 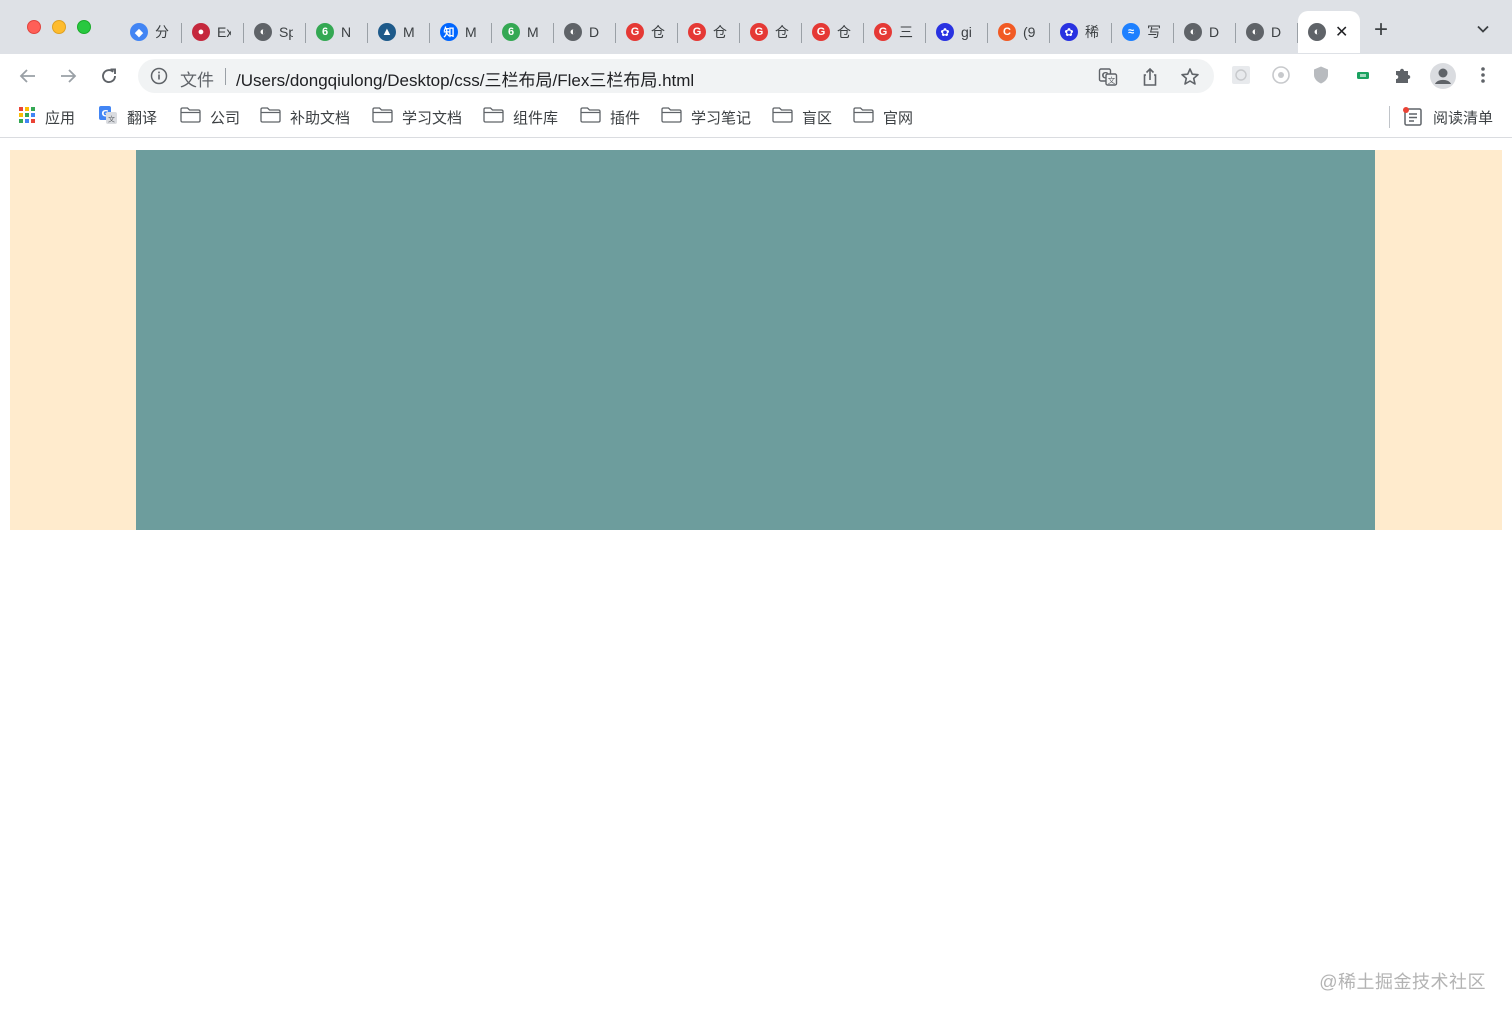 I want to click on share-icon, so click(x=1150, y=77).